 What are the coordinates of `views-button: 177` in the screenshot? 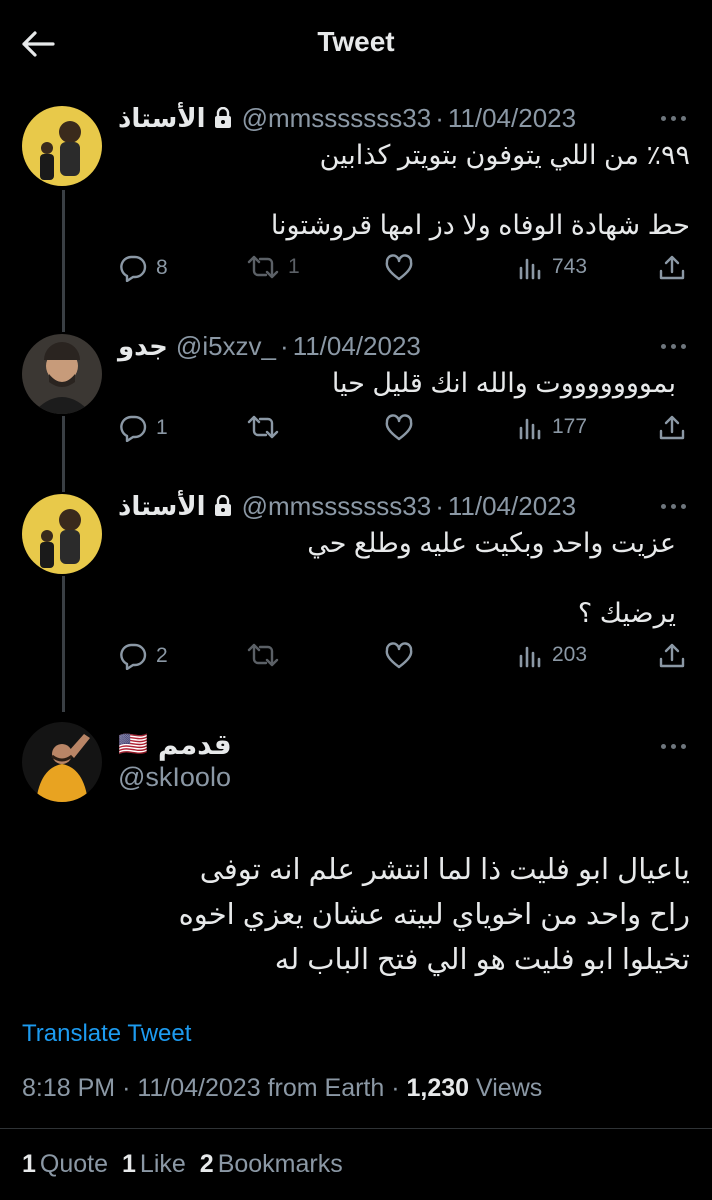 It's located at (552, 427).